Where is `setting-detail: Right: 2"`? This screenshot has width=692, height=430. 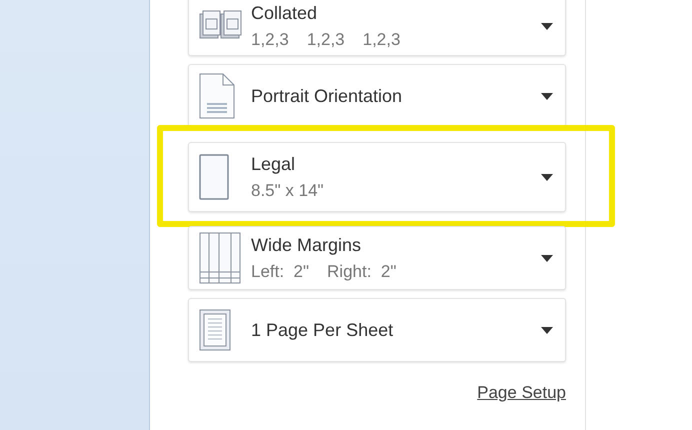 setting-detail: Right: 2" is located at coordinates (361, 272).